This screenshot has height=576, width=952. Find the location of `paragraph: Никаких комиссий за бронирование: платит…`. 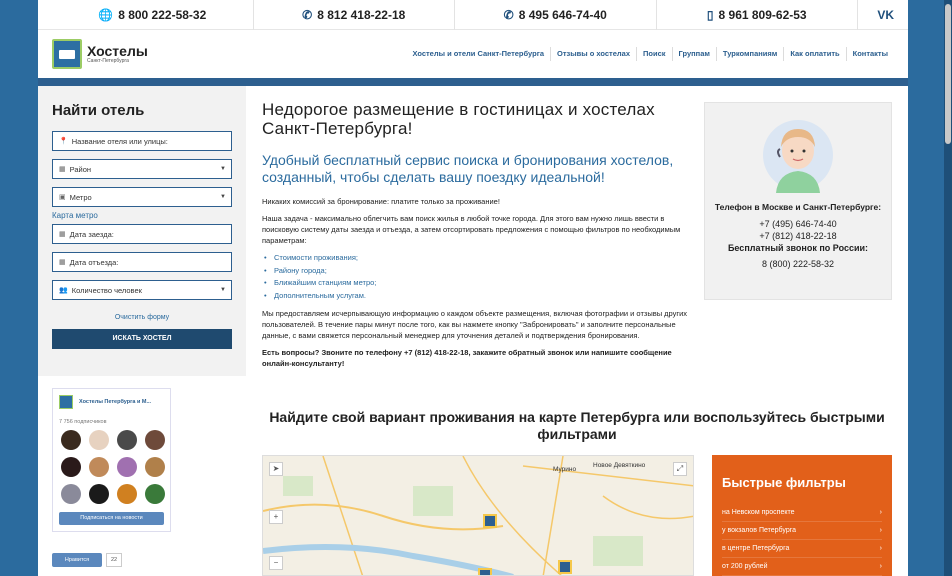

paragraph: Никаких комиссий за бронирование: платит… is located at coordinates (381, 201).